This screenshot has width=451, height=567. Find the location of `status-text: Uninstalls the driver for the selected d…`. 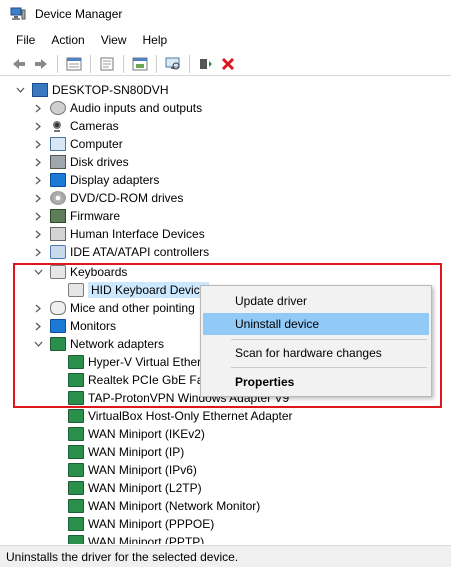

status-text: Uninstalls the driver for the selected d… is located at coordinates (122, 556).